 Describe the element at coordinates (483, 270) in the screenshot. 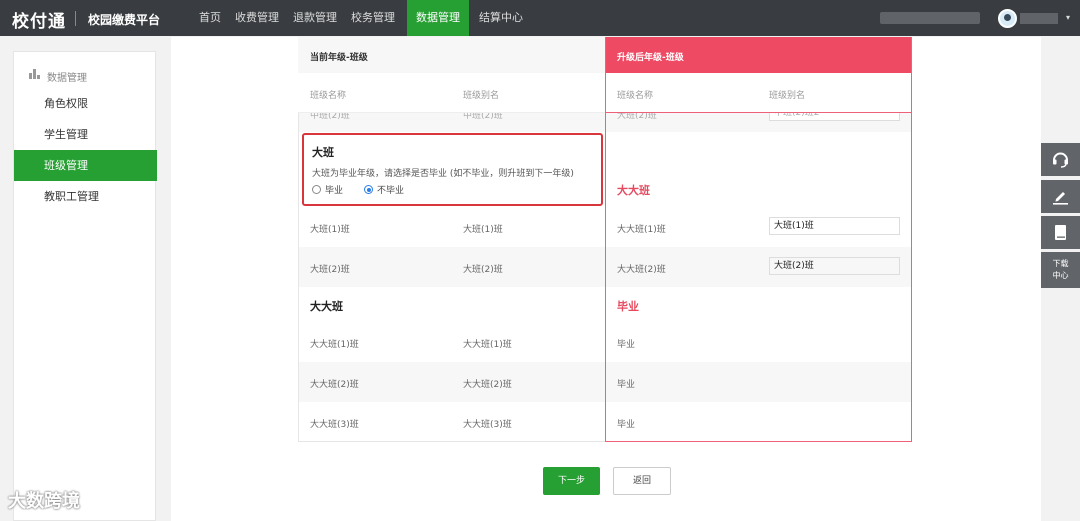

I see `cell-class-alias: 大班(2)班` at that location.